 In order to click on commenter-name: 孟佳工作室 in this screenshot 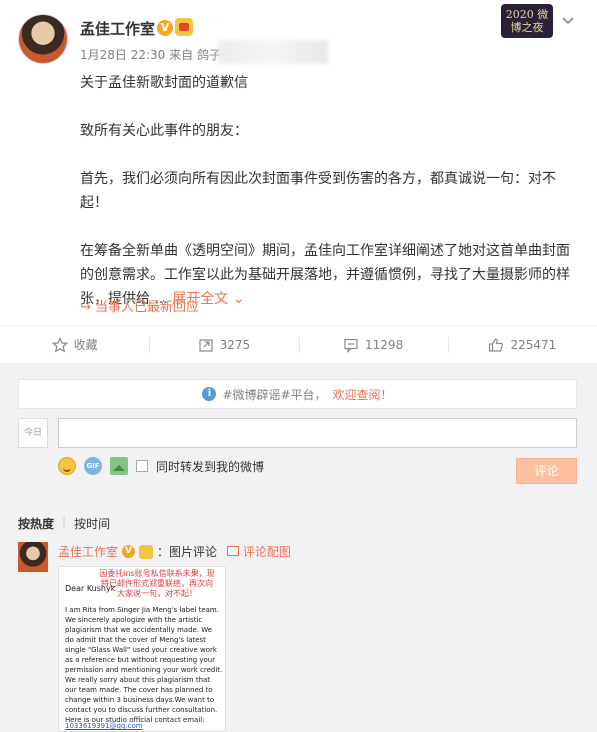, I will do `click(88, 551)`.